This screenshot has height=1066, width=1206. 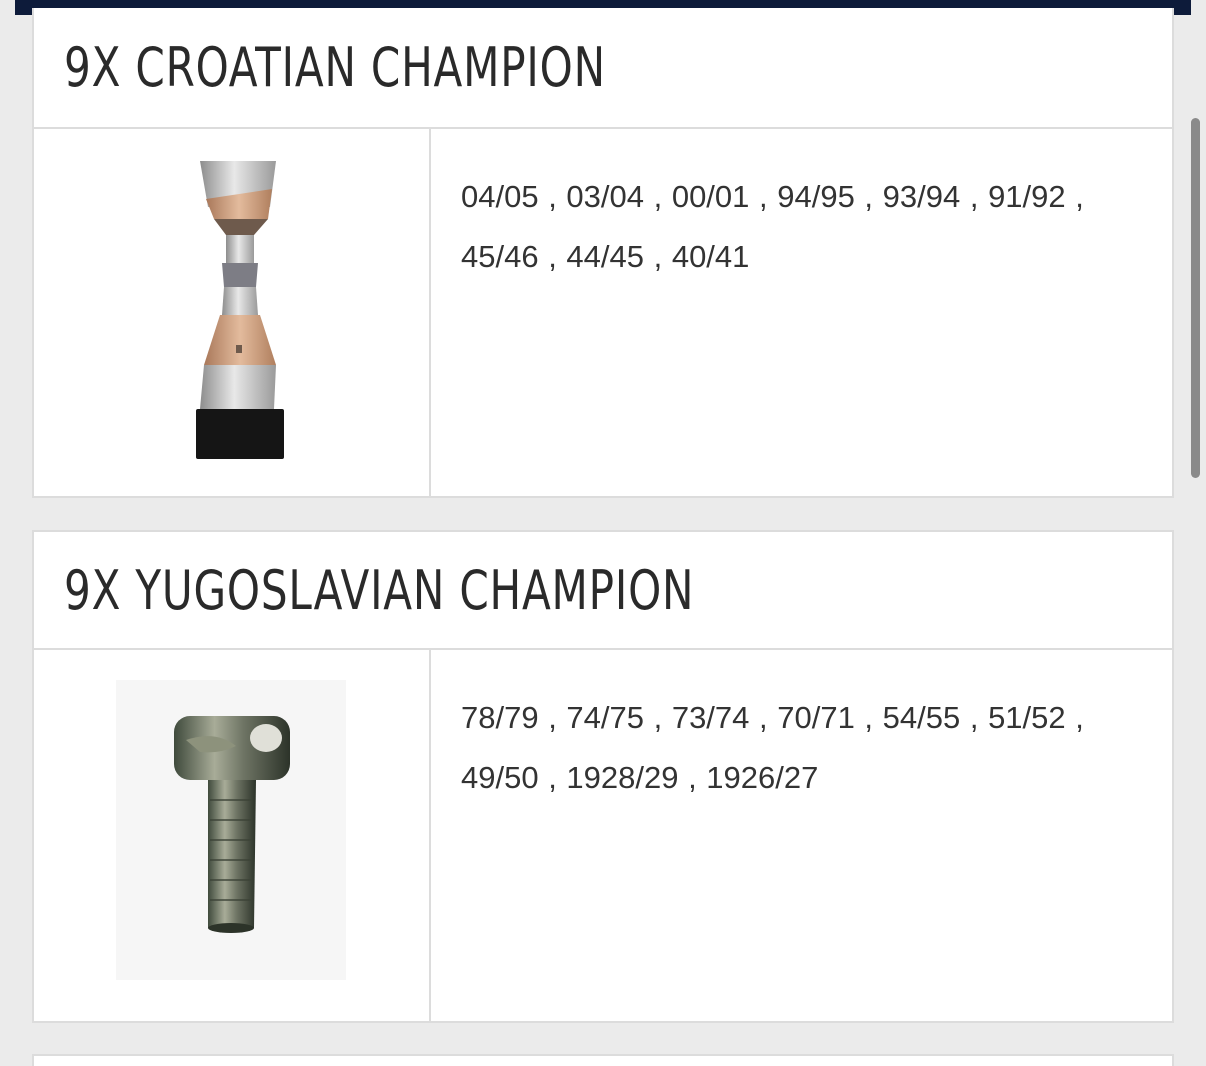 I want to click on card-title: 9X YUGOSLAVIAN CHAMPION, so click(x=379, y=590).